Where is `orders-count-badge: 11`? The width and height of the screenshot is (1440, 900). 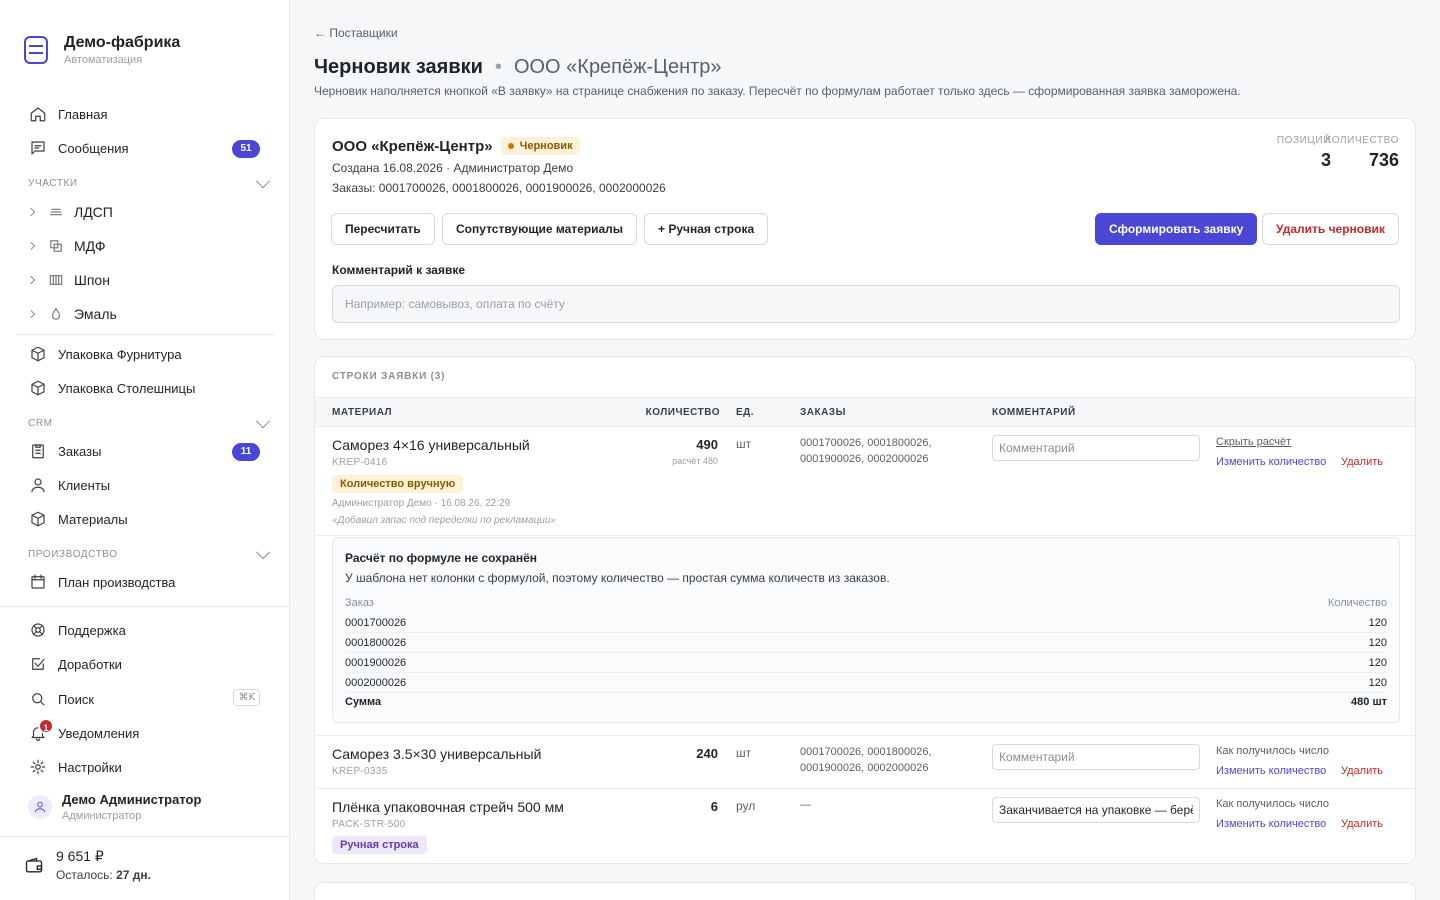
orders-count-badge: 11 is located at coordinates (246, 452).